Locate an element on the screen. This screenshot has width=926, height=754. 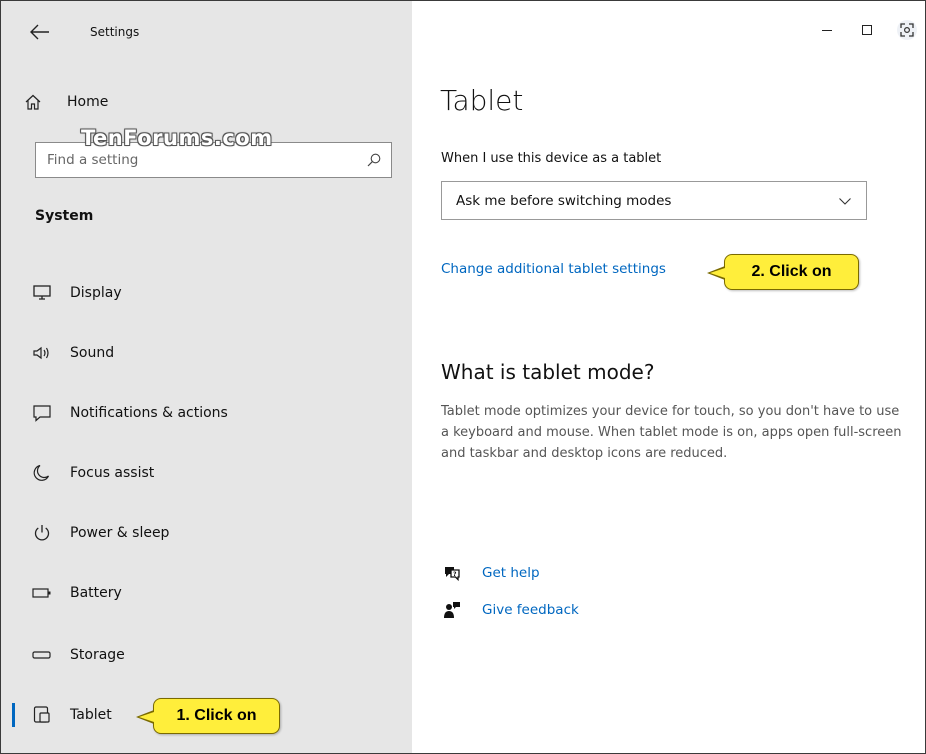
sidebar-item-power-sleep: Power & sleep is located at coordinates (206, 533).